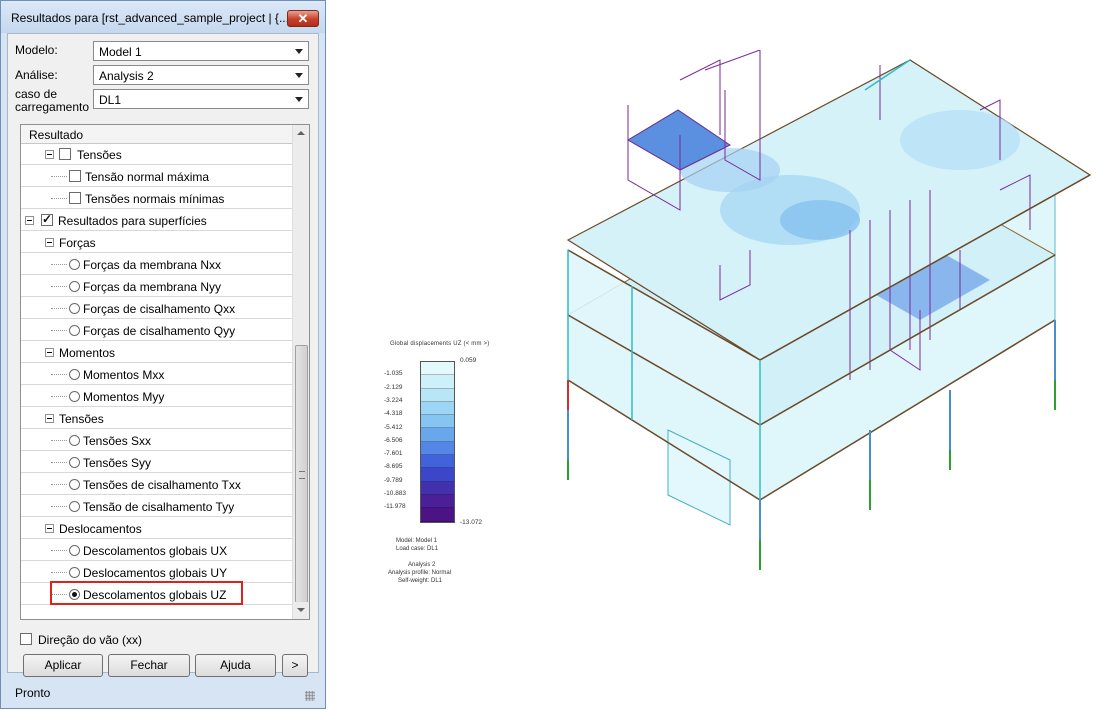 The image size is (1114, 710). I want to click on analise-dropdown: Analysis 2, so click(201, 75).